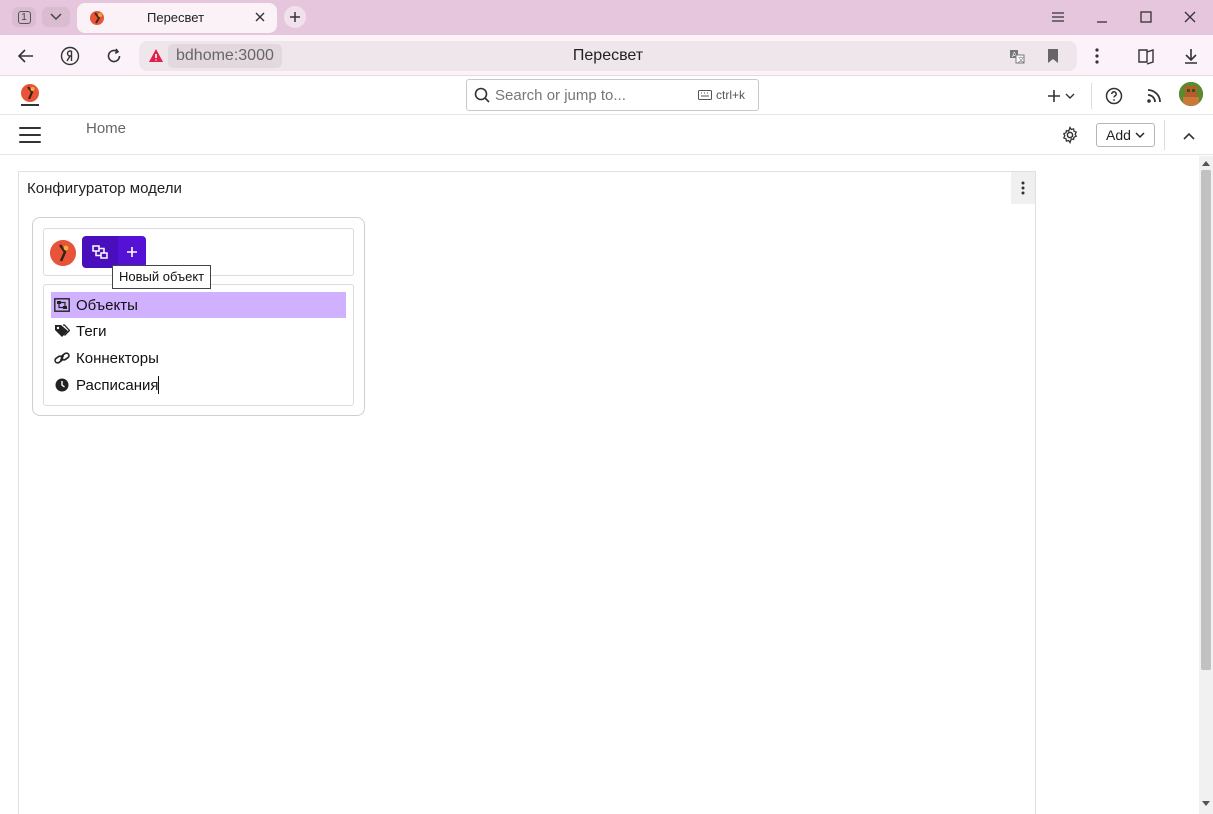  I want to click on new-object-tooltip: Новый объект, so click(162, 277).